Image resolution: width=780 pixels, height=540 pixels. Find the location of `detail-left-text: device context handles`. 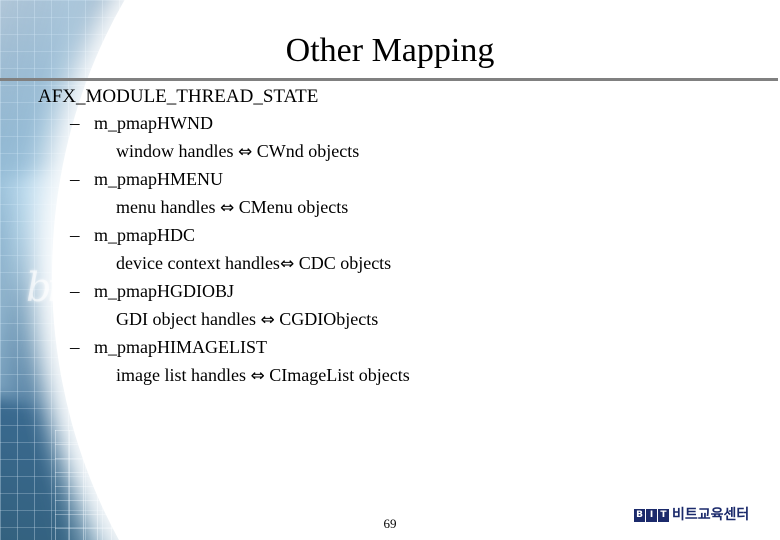

detail-left-text: device context handles is located at coordinates (198, 263).